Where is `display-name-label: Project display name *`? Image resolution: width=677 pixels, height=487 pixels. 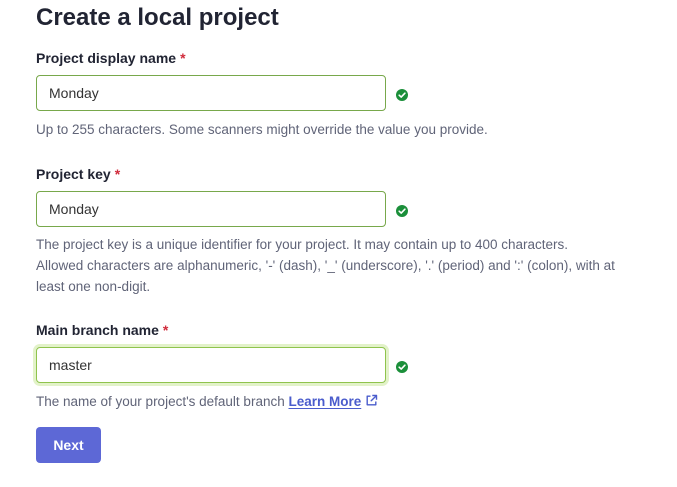 display-name-label: Project display name * is located at coordinates (111, 58).